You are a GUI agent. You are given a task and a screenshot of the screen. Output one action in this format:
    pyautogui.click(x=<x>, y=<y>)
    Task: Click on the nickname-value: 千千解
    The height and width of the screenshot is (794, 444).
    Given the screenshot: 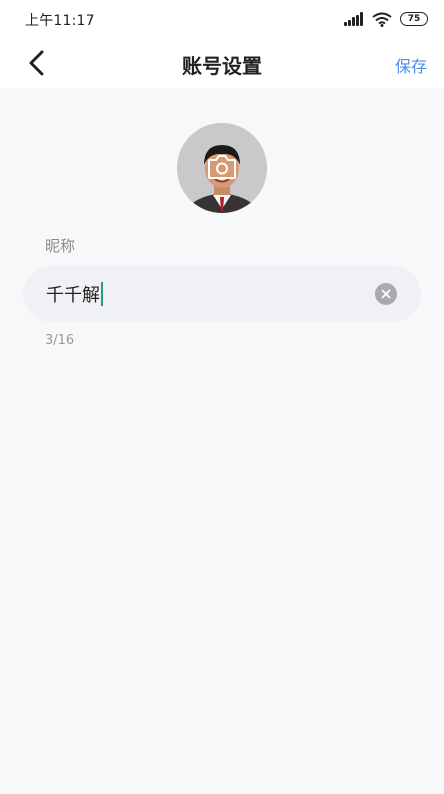 What is the action you would take?
    pyautogui.click(x=73, y=295)
    